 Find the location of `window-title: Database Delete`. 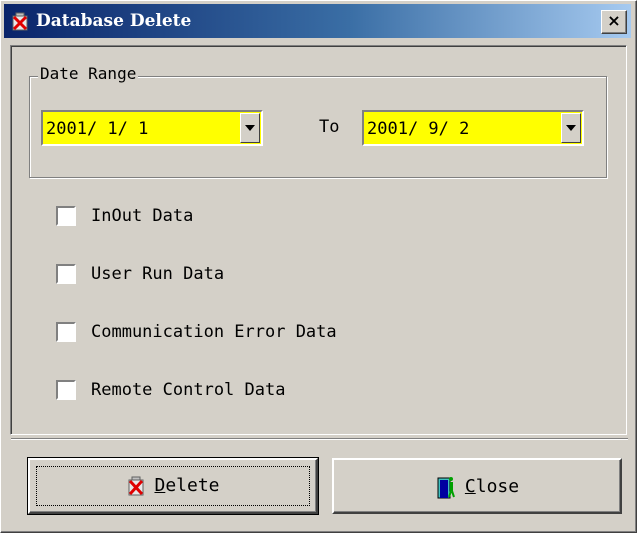

window-title: Database Delete is located at coordinates (114, 21).